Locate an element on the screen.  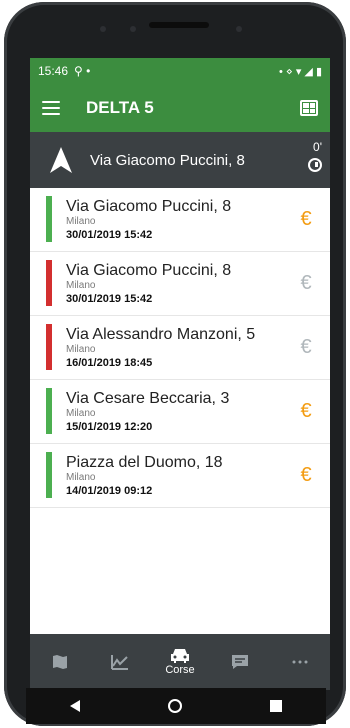
trip-address: Via Cesare Beccaria, 3 is located at coordinates (148, 398).